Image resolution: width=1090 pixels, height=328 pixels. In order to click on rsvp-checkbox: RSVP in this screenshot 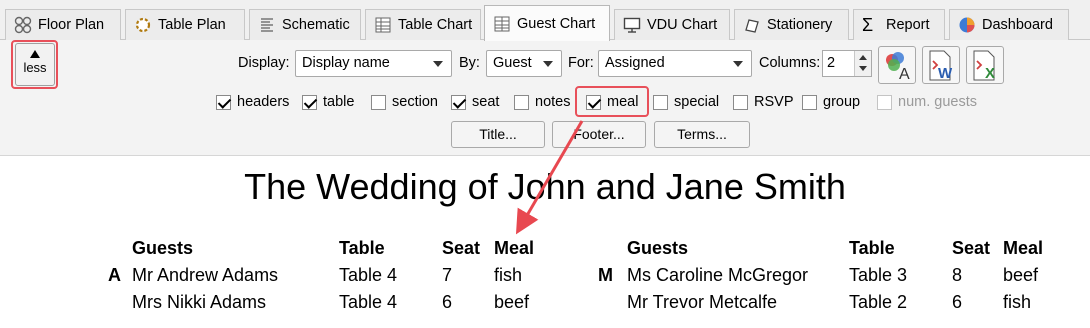, I will do `click(763, 102)`.